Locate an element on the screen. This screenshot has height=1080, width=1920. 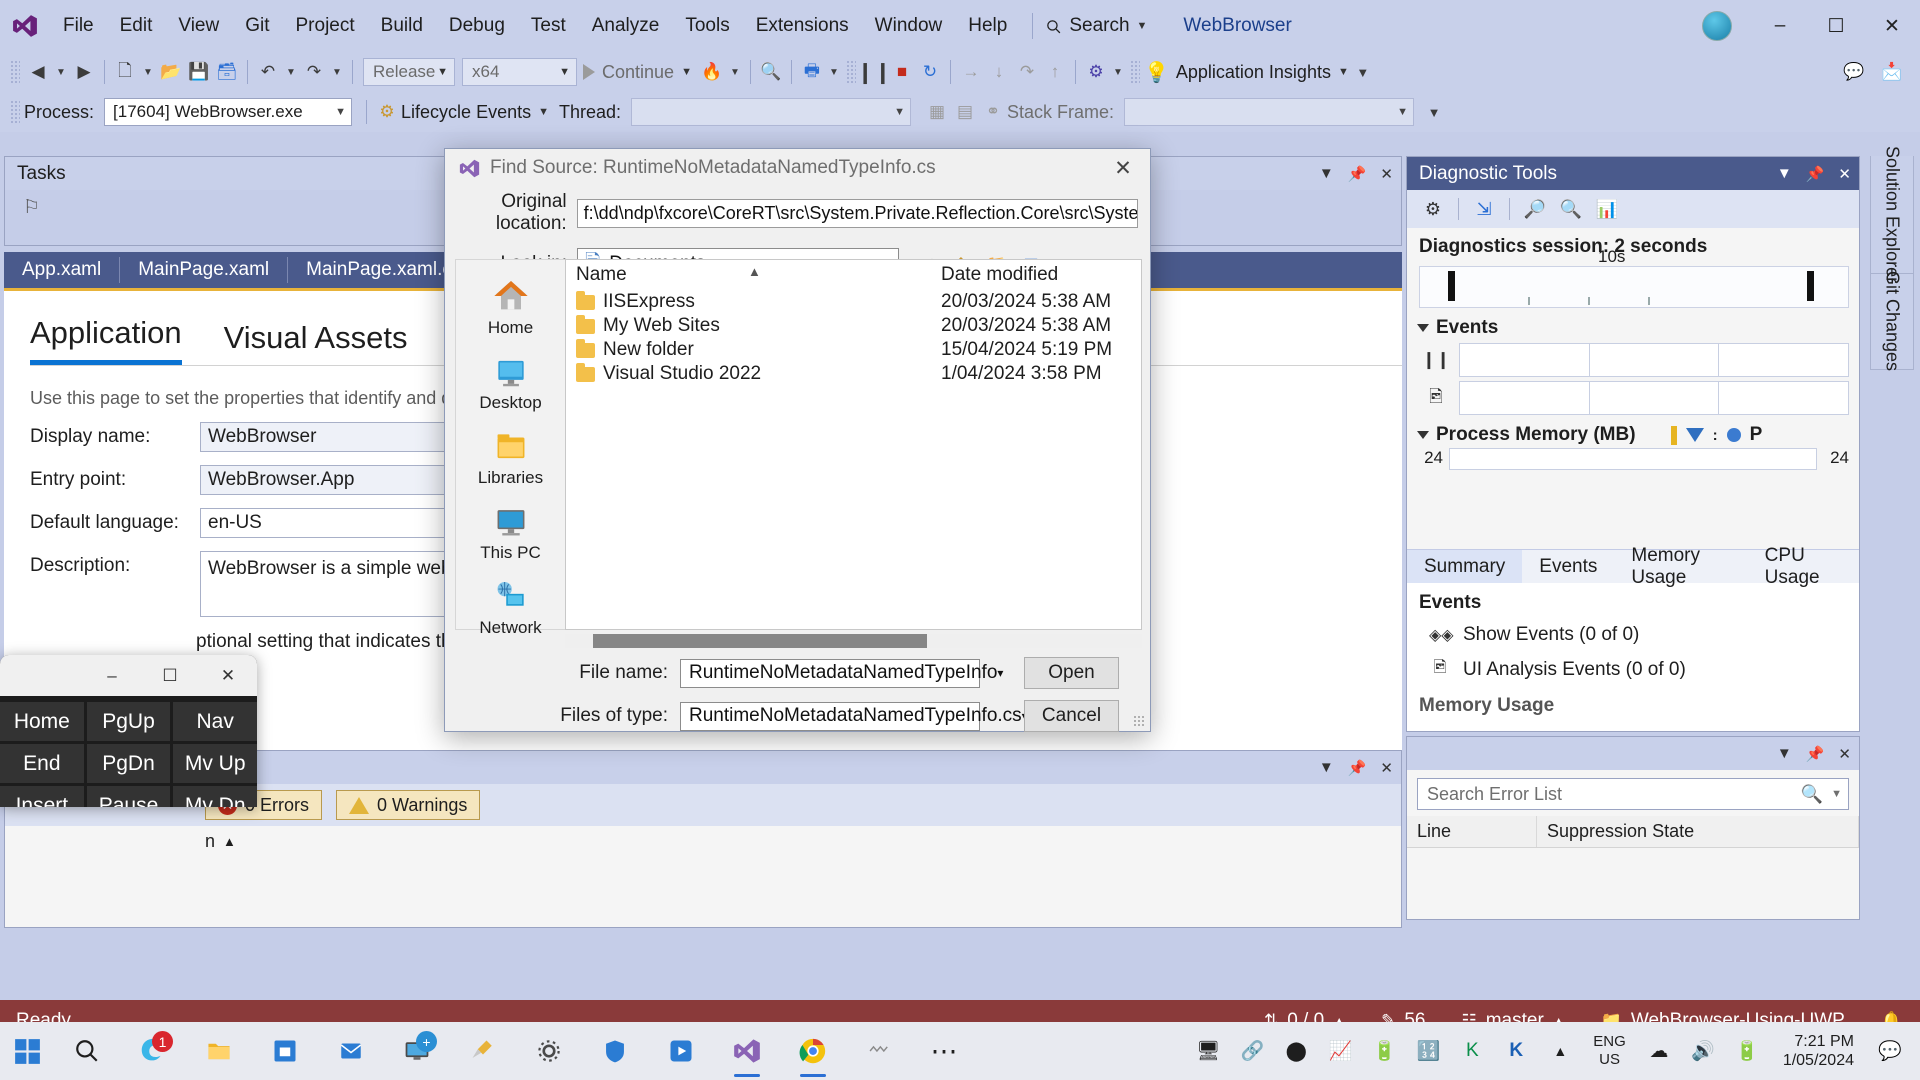
taskbar-overflow-button: ⋯ is located at coordinates (945, 1051).